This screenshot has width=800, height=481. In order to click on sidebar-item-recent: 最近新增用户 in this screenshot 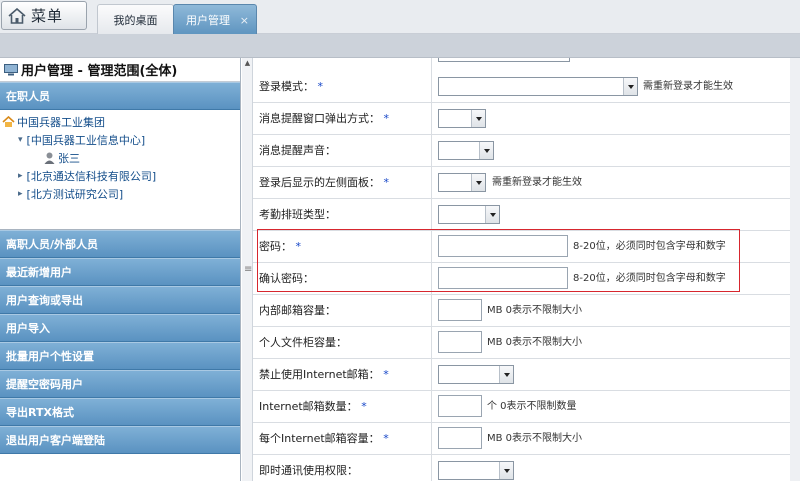, I will do `click(120, 272)`.